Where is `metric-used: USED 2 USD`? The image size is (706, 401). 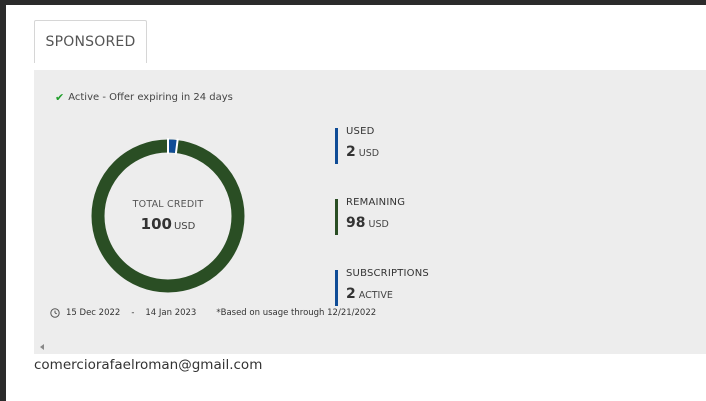
metric-used: USED 2 USD is located at coordinates (415, 145).